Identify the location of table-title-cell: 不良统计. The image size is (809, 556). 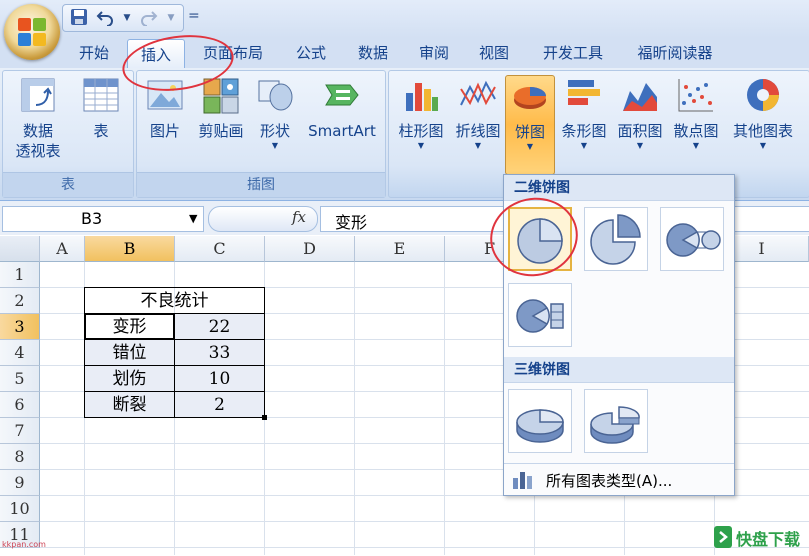
(174, 300).